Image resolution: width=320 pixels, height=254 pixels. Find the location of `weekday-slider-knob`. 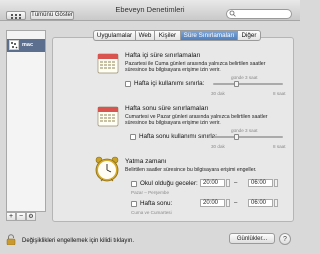

weekday-slider-knob is located at coordinates (236, 84).